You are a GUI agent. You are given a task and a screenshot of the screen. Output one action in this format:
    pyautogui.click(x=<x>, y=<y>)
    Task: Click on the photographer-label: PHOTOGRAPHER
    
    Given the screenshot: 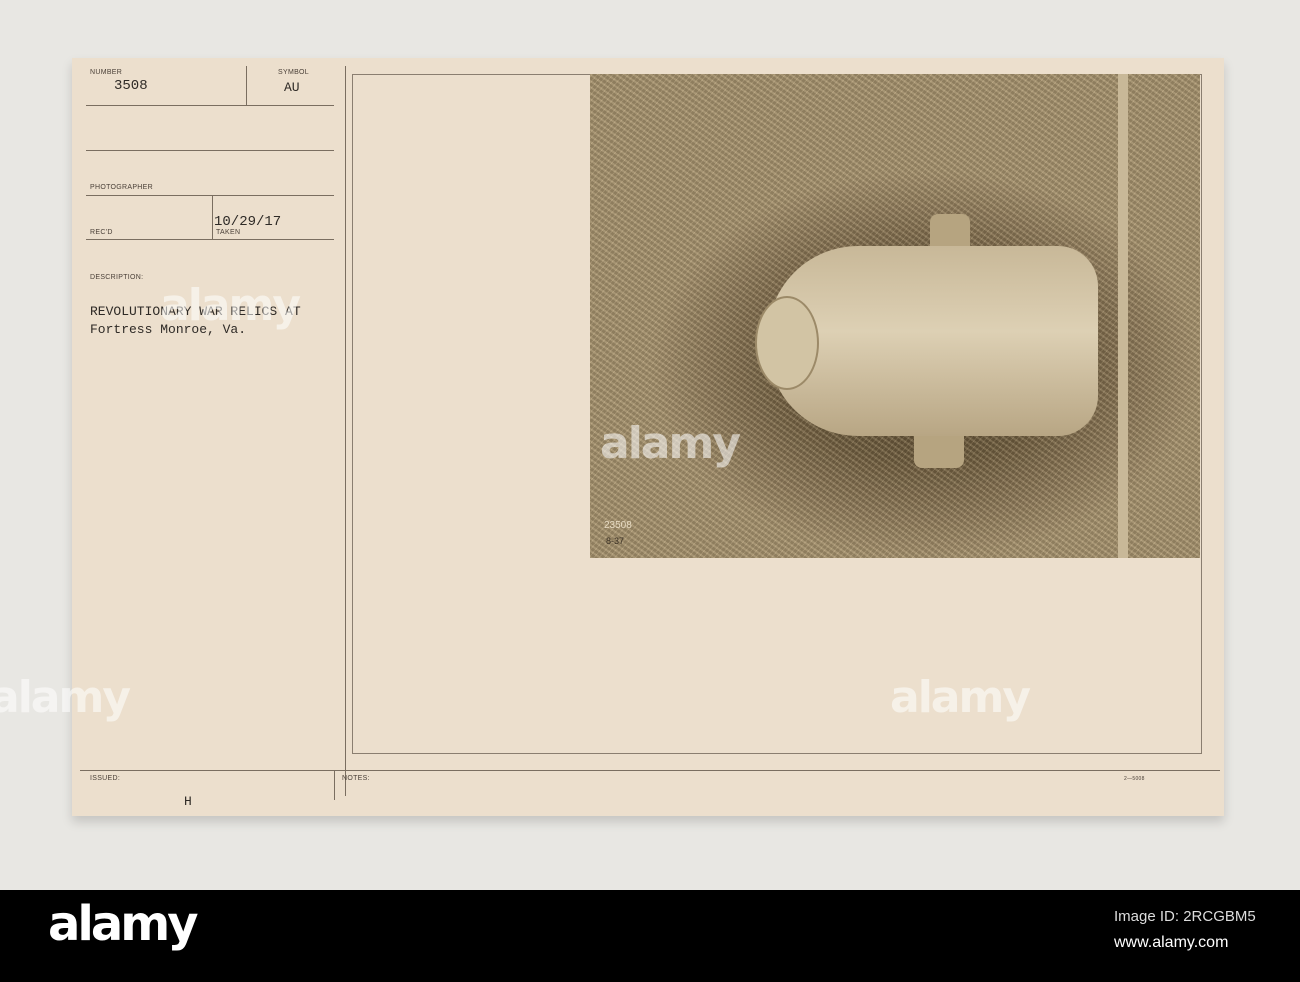 What is the action you would take?
    pyautogui.click(x=121, y=187)
    